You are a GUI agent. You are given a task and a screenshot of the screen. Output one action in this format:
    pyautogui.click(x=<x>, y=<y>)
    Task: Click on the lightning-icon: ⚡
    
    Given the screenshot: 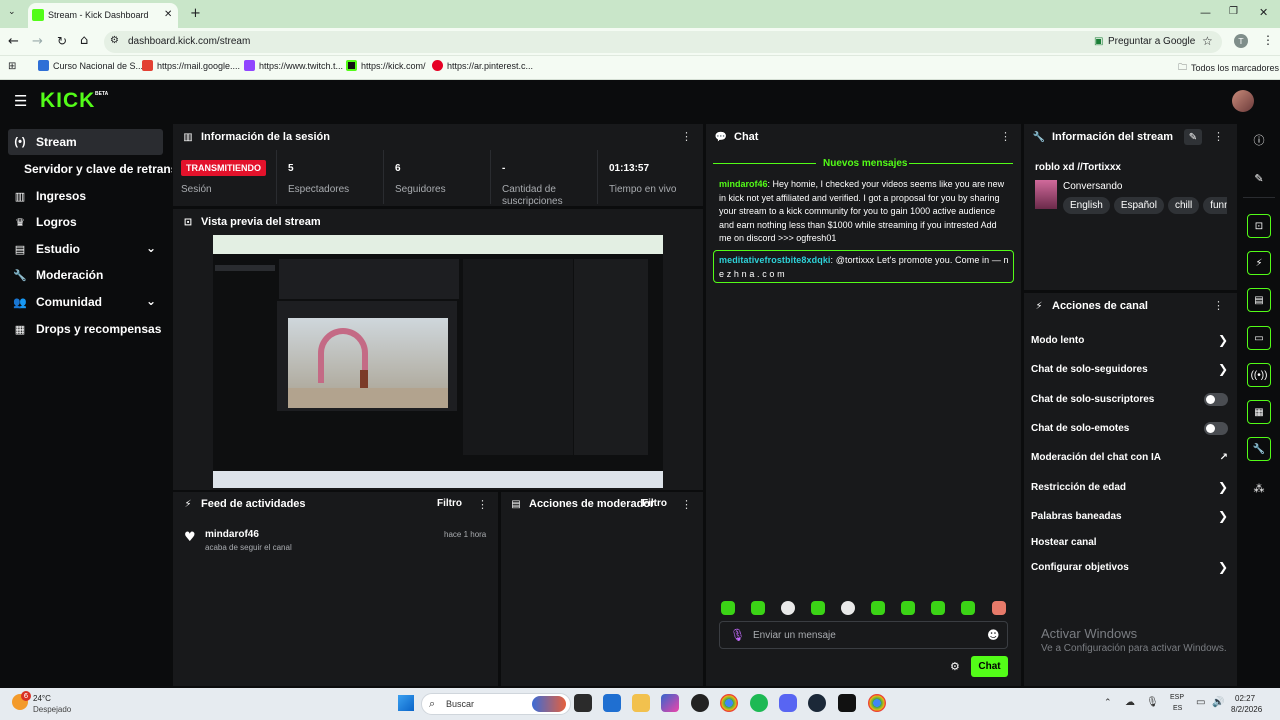 What is the action you would take?
    pyautogui.click(x=1259, y=263)
    